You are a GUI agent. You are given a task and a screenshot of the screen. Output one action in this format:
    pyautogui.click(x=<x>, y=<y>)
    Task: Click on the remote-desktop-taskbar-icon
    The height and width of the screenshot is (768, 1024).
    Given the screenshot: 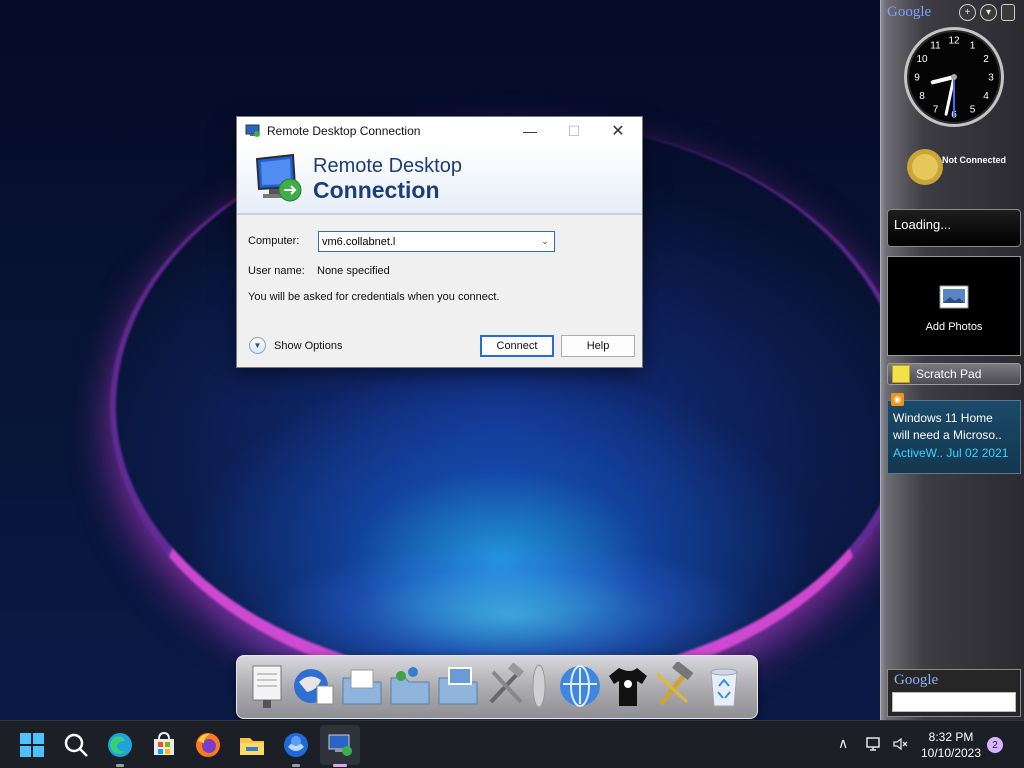 What is the action you would take?
    pyautogui.click(x=340, y=745)
    